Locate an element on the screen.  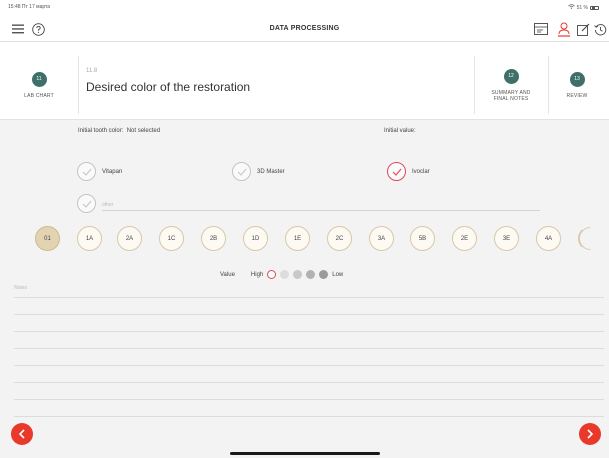
step-number-circle: 13 is located at coordinates (577, 79).